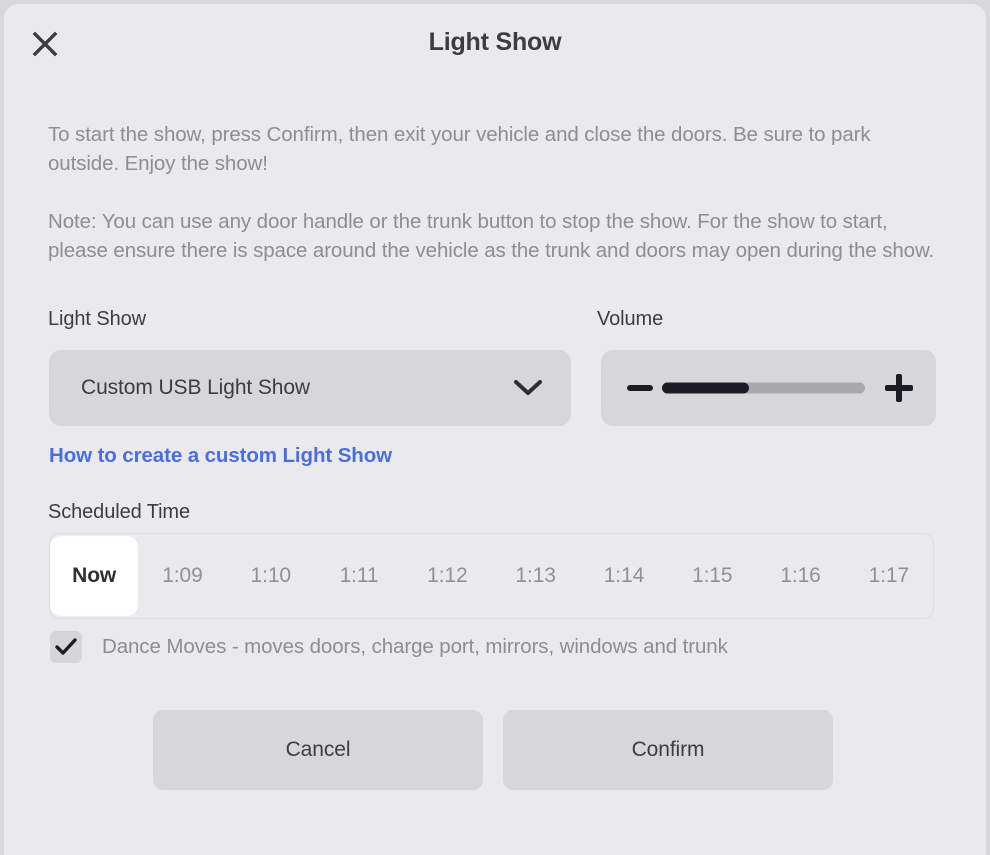  I want to click on volume-slider-fill, so click(706, 388).